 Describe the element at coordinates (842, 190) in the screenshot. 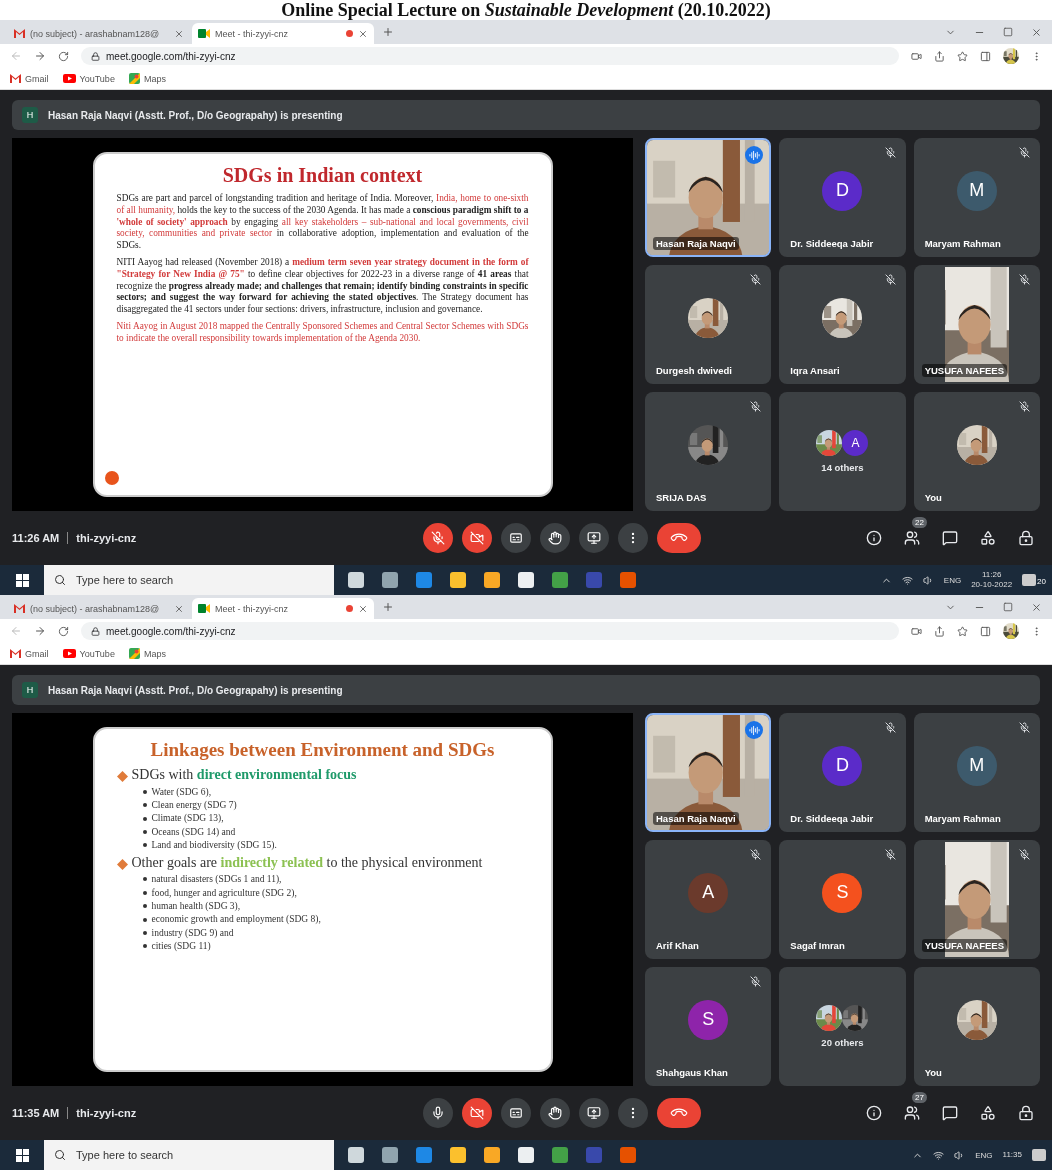

I see `avatar: D` at that location.